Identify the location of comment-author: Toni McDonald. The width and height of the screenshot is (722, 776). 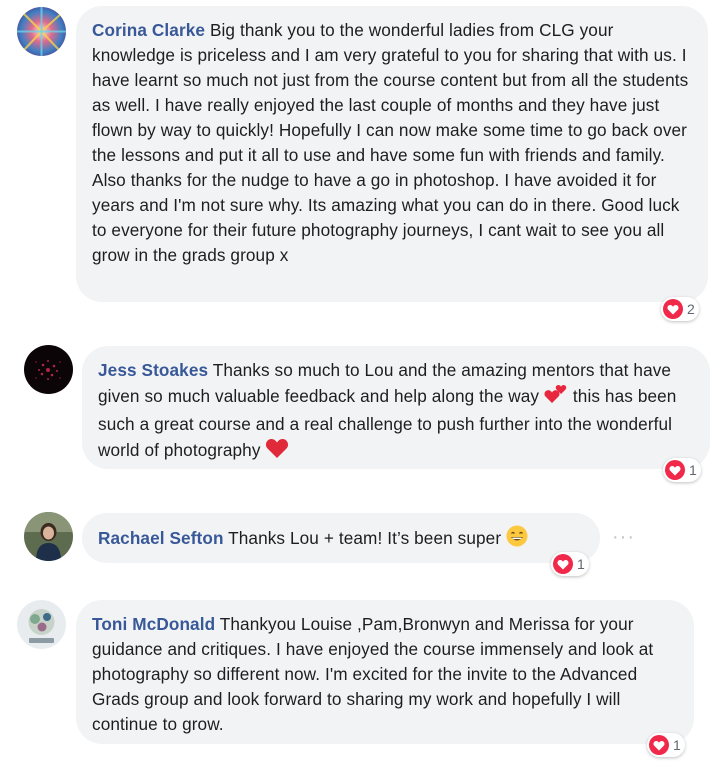
(153, 624).